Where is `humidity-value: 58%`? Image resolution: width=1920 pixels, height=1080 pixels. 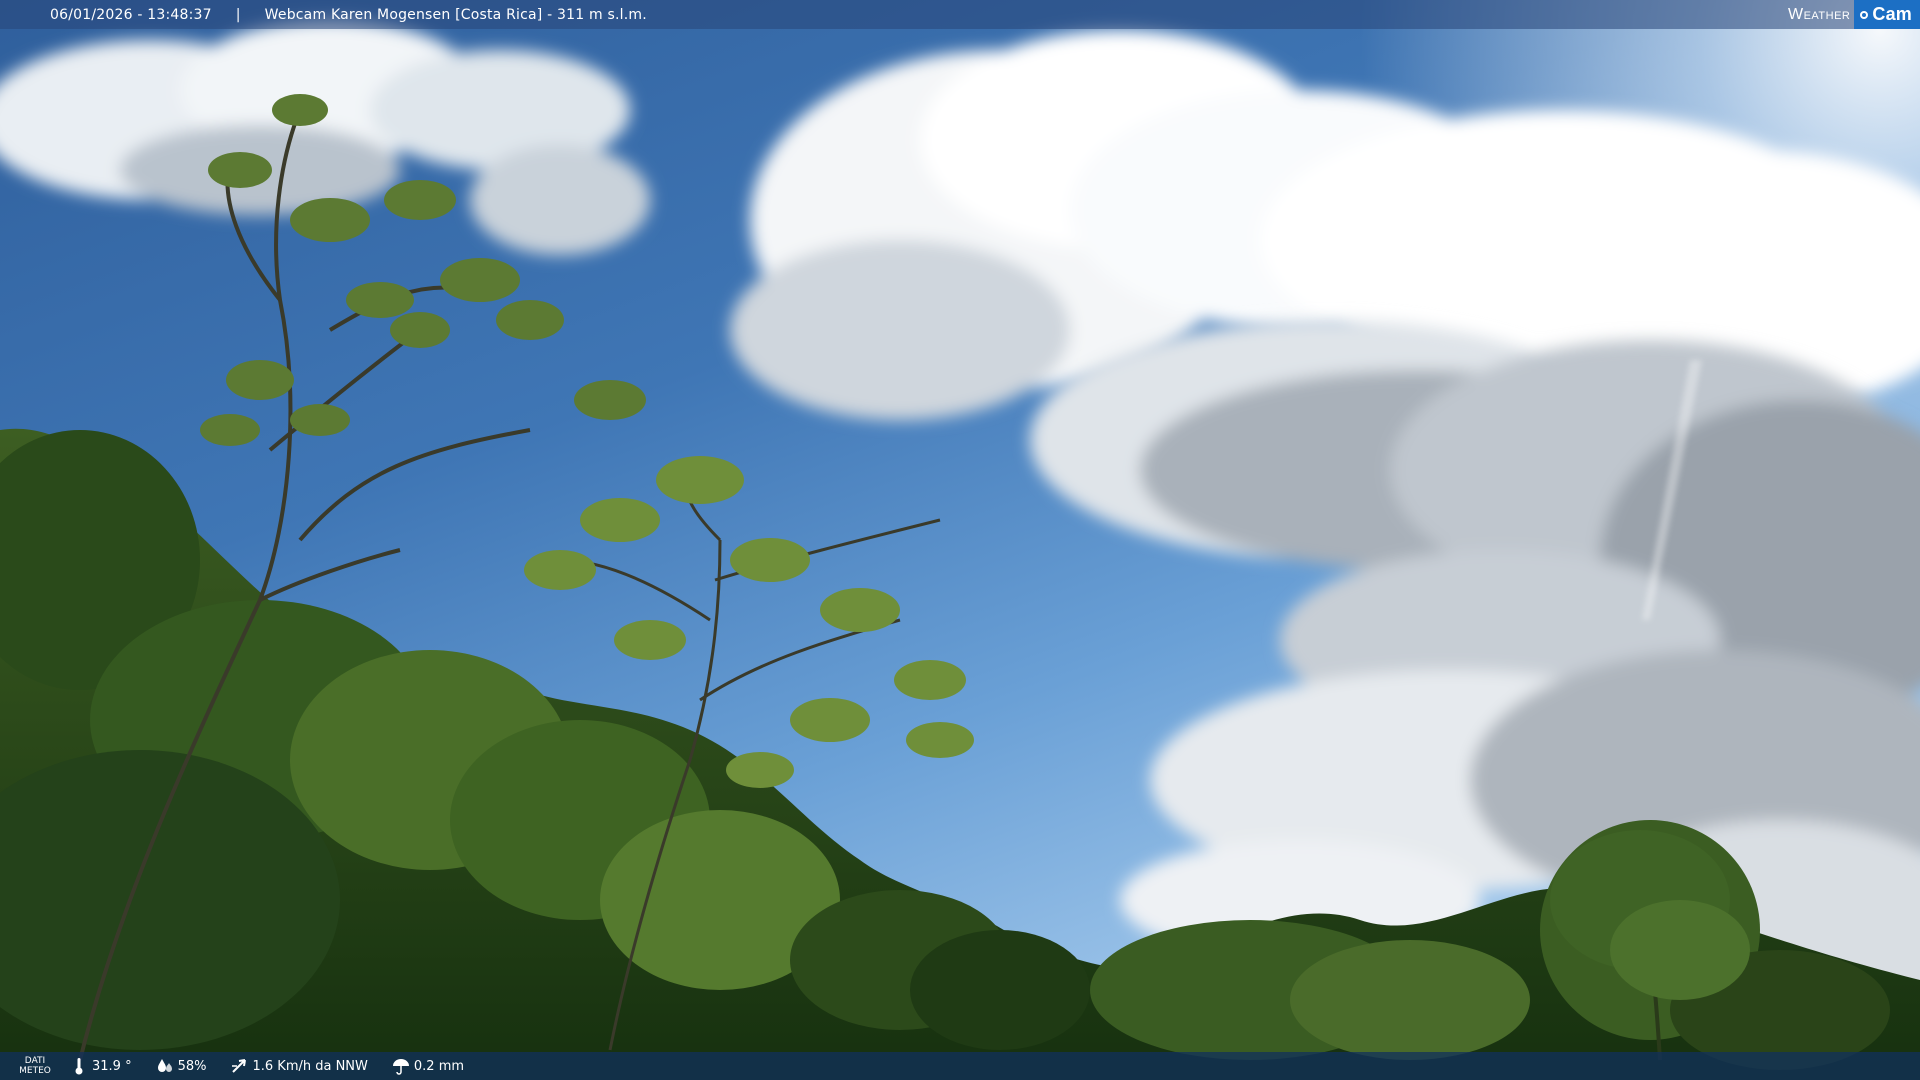
humidity-value: 58% is located at coordinates (192, 1066).